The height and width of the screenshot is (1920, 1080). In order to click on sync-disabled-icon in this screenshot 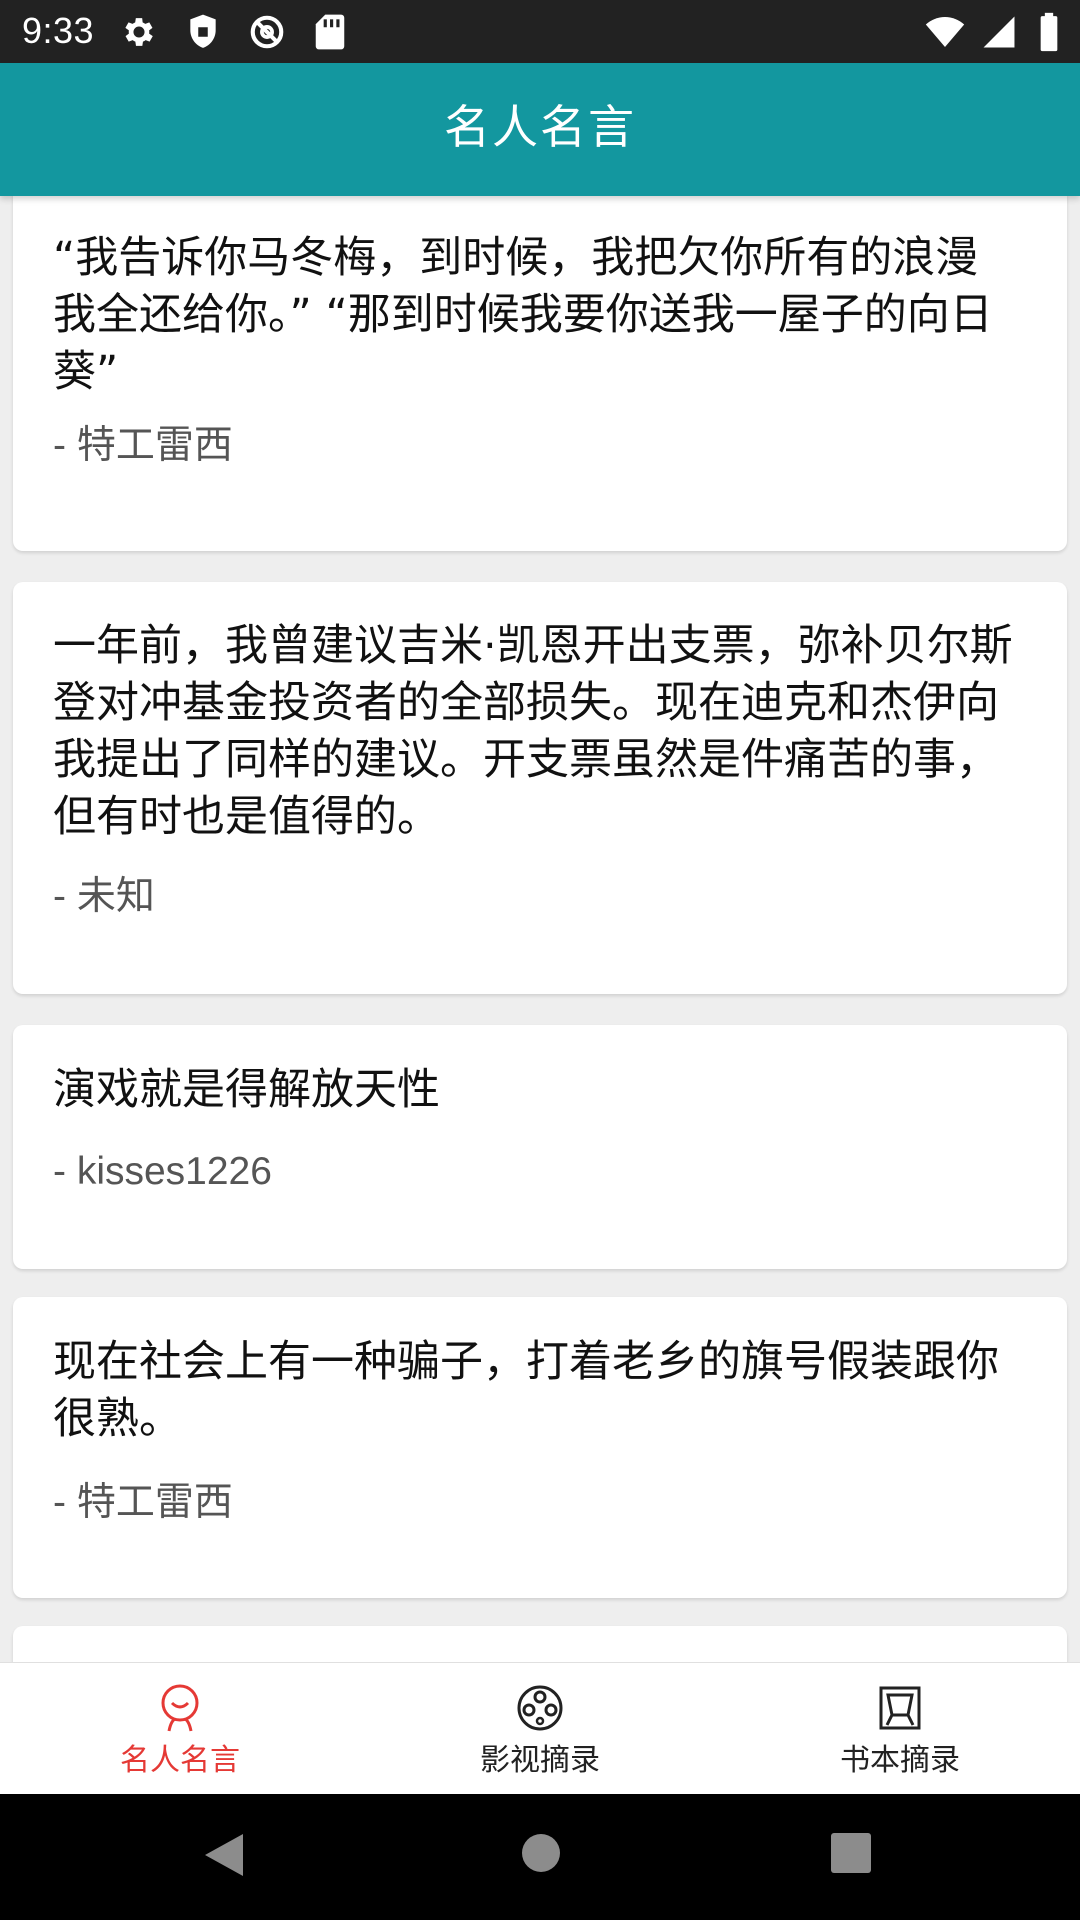, I will do `click(269, 31)`.